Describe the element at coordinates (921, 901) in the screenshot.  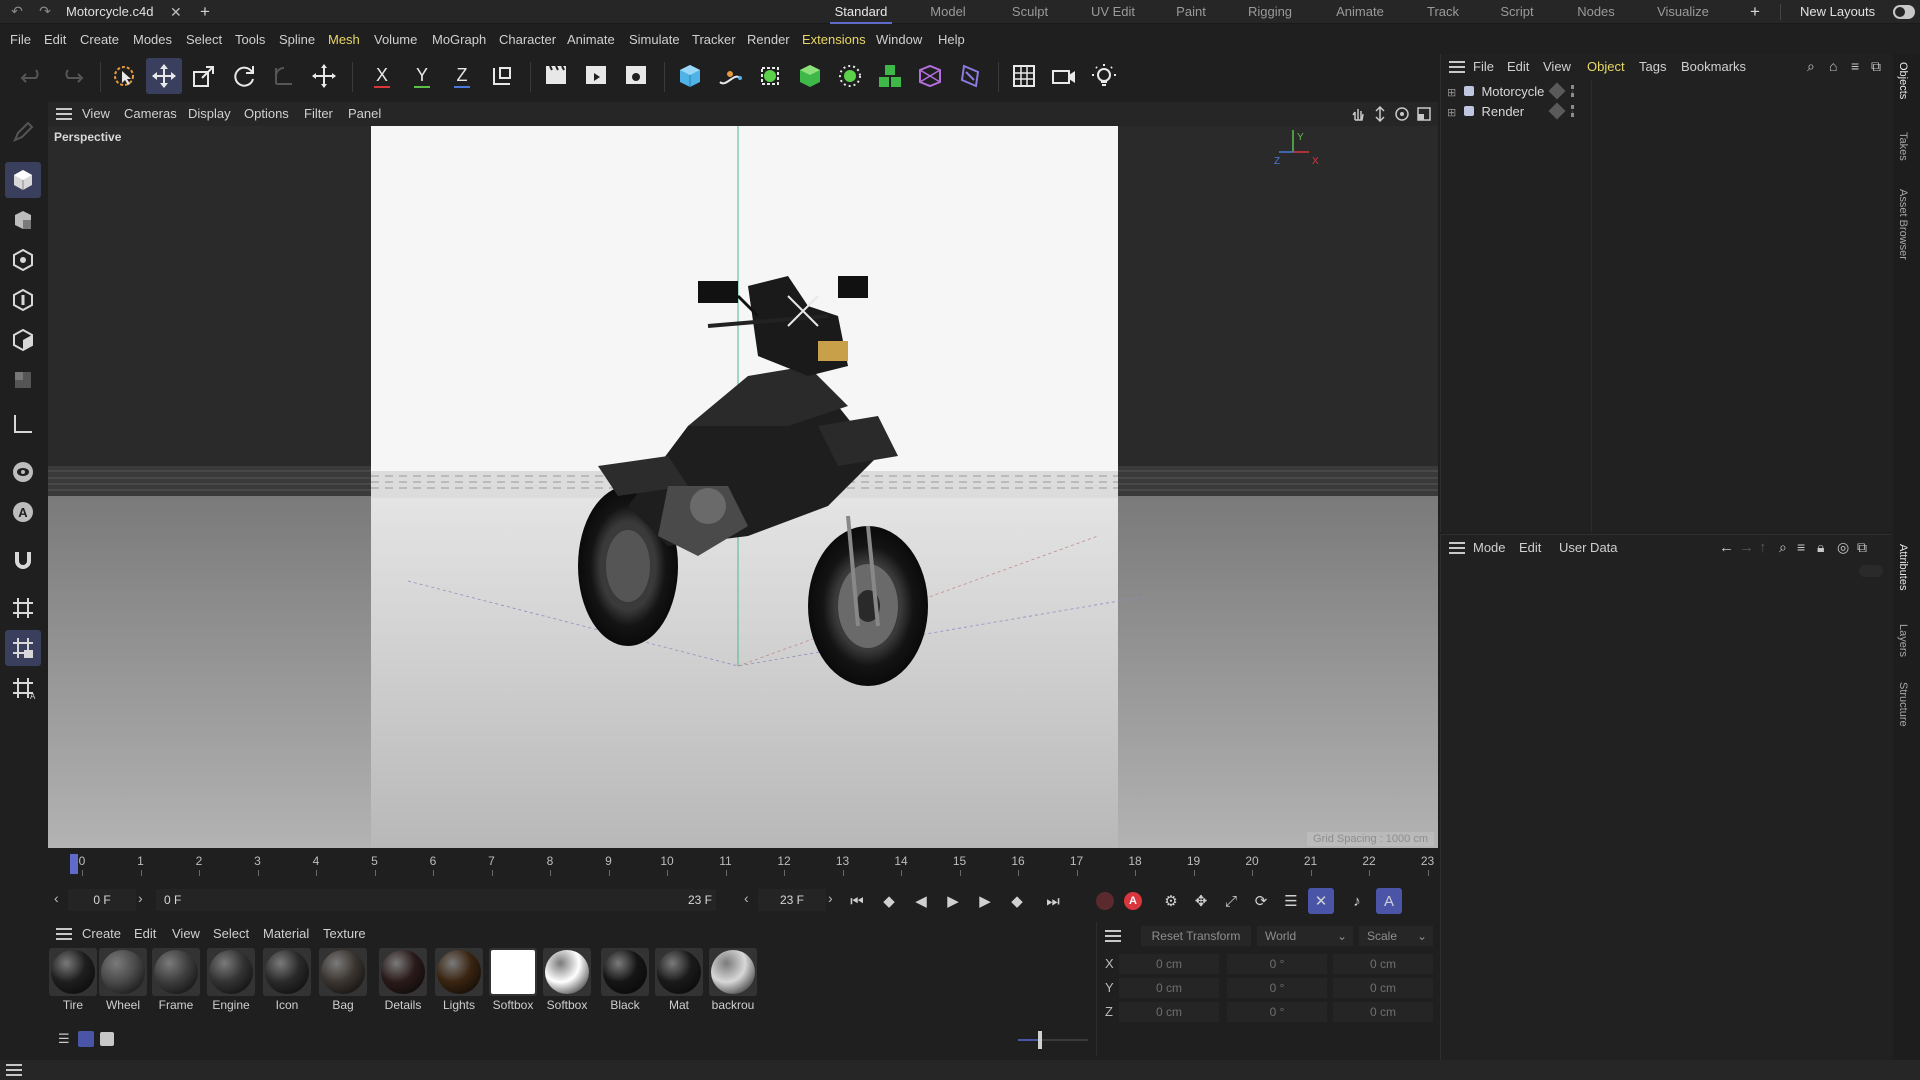
I see `previous-frame-icon: ◀` at that location.